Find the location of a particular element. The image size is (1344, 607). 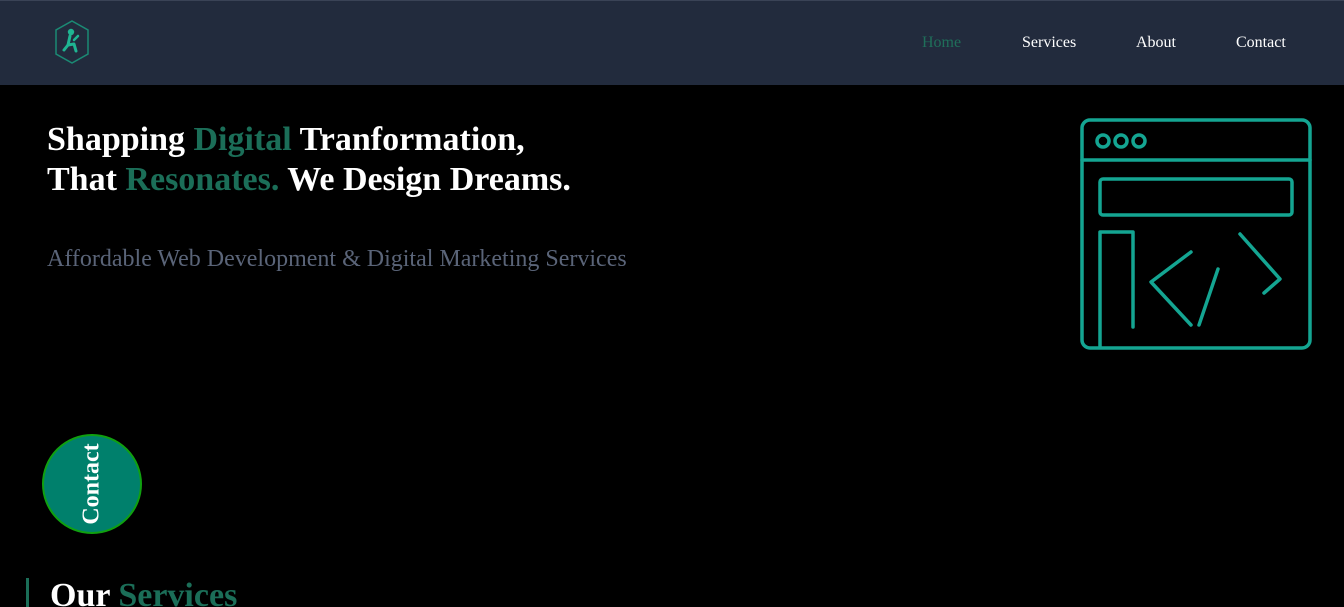

site-header: Home Services About Contact is located at coordinates (672, 42).